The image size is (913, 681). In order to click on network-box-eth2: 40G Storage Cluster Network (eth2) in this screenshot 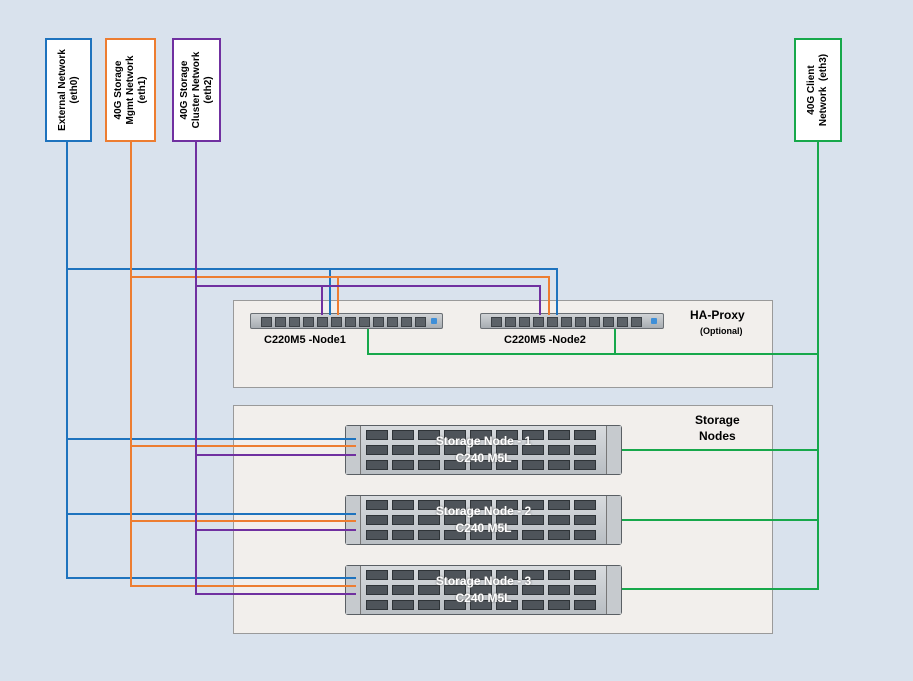, I will do `click(196, 90)`.